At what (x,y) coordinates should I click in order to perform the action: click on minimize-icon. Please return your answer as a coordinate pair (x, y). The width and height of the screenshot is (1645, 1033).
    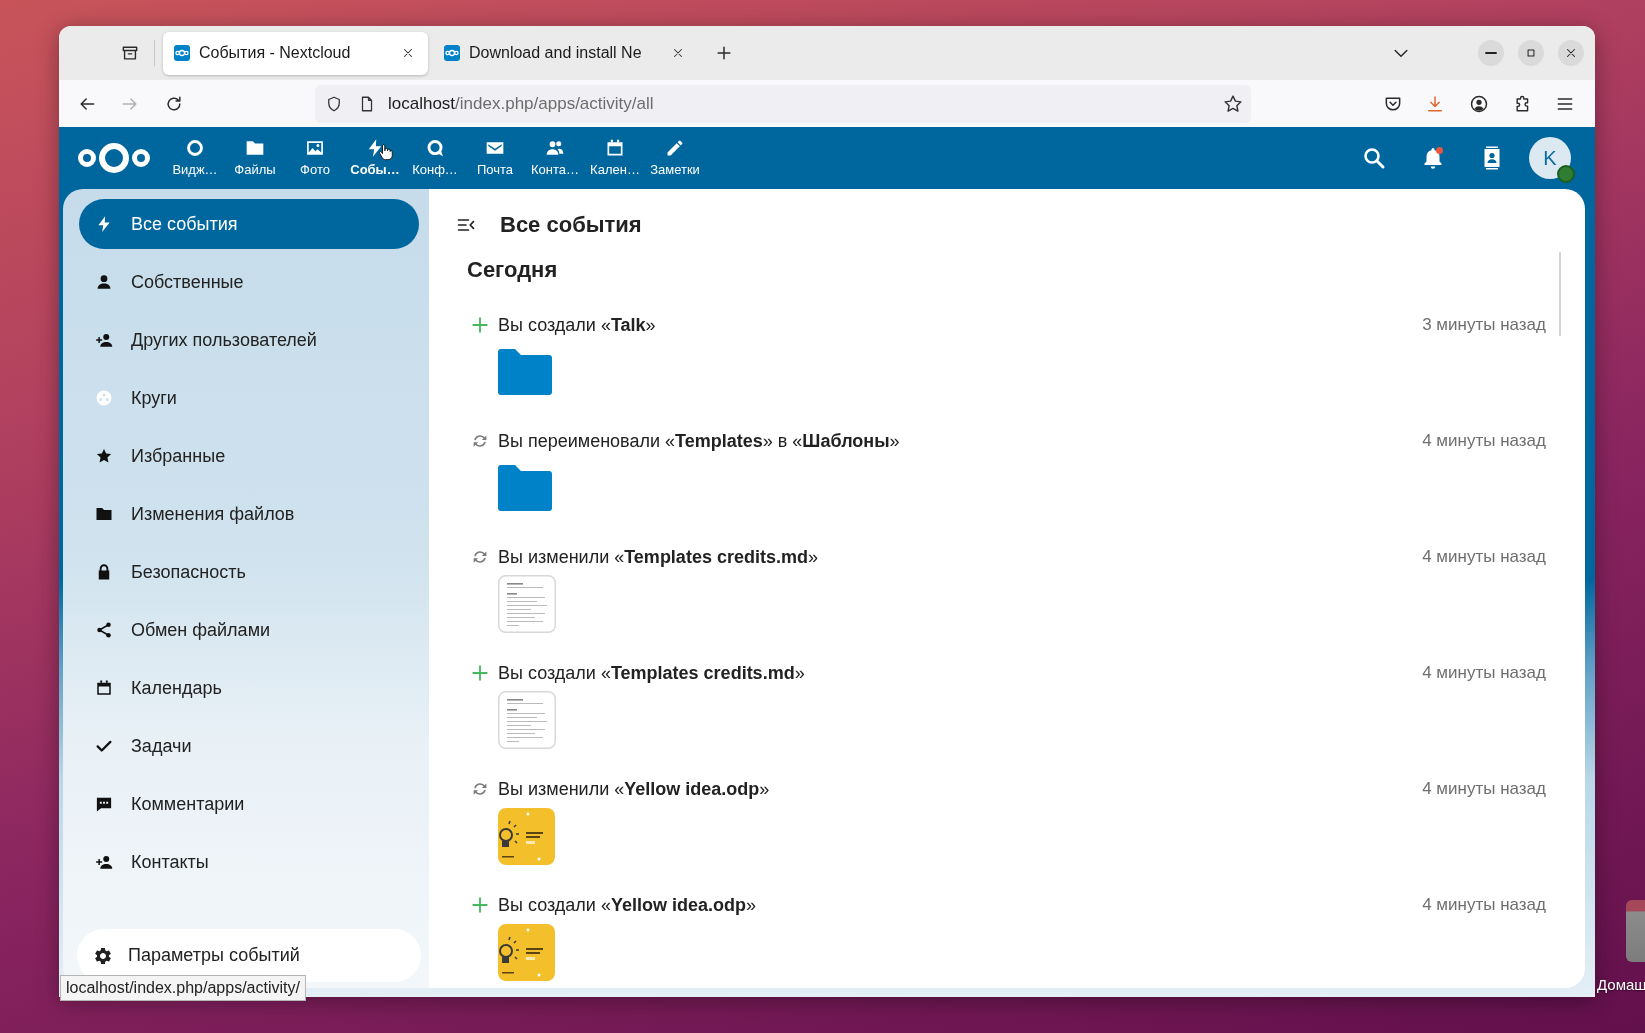
    Looking at the image, I should click on (1491, 53).